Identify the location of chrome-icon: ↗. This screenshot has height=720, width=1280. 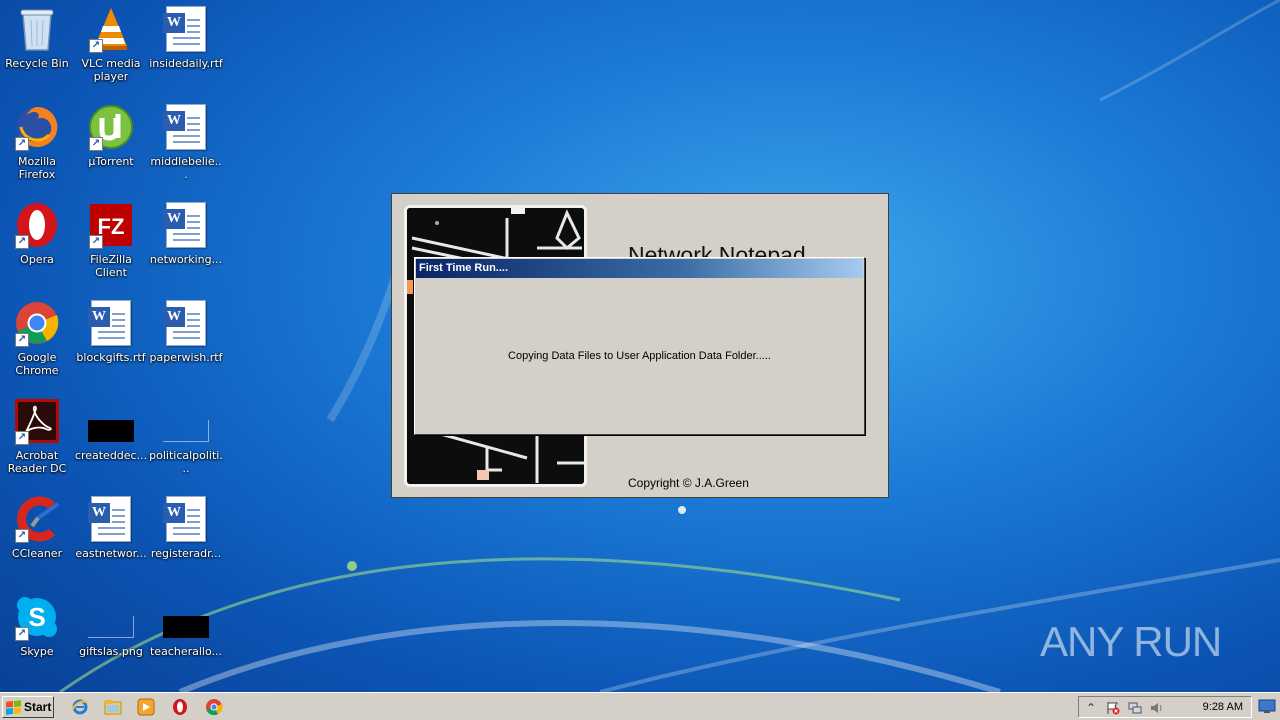
(37, 323).